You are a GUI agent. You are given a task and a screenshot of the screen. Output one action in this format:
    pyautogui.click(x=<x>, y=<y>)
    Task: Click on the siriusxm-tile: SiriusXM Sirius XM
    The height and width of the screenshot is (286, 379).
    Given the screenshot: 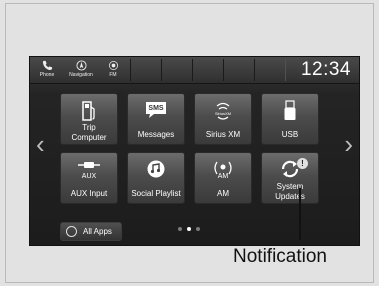 What is the action you would take?
    pyautogui.click(x=223, y=119)
    